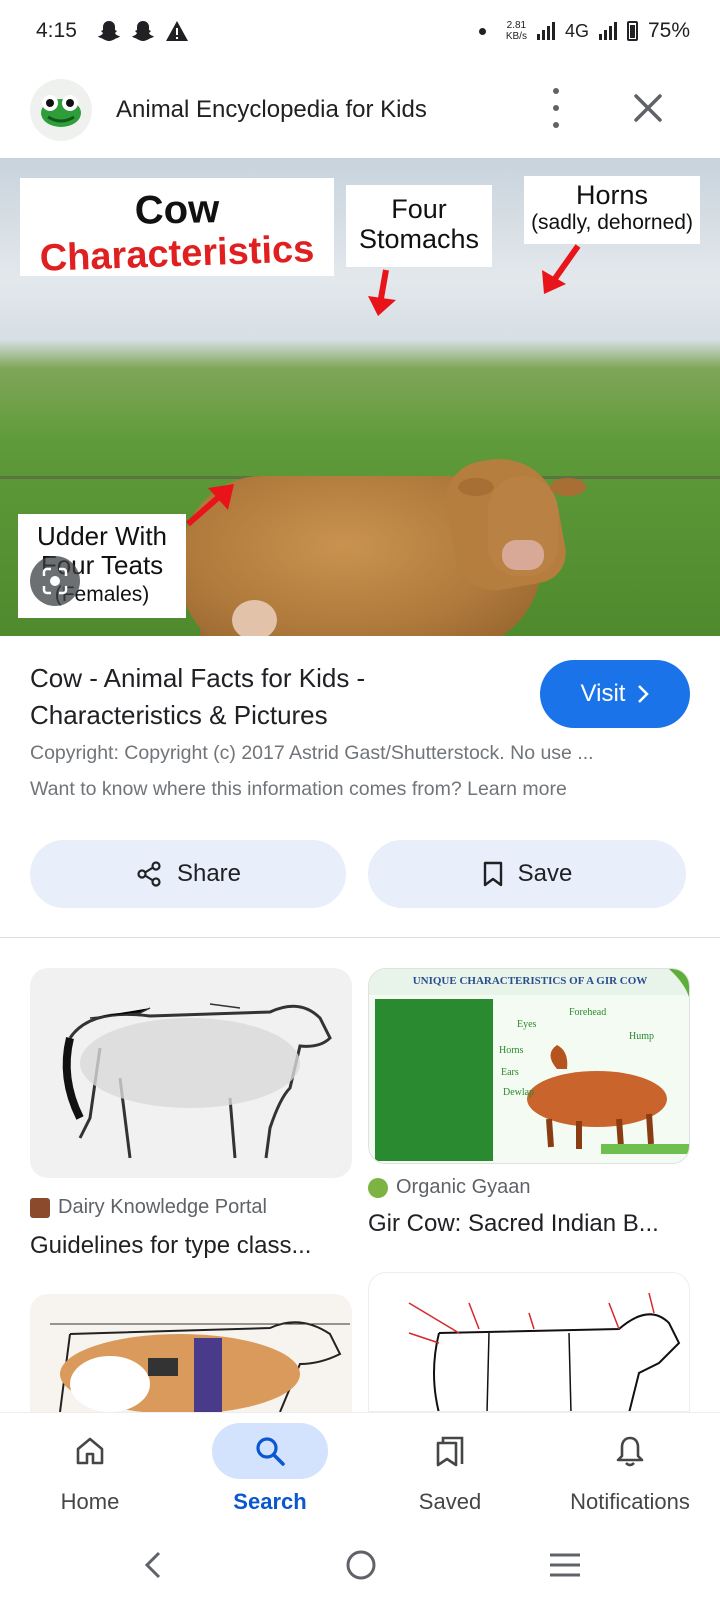 This screenshot has height=1600, width=720. I want to click on system-navigation, so click(360, 1565).